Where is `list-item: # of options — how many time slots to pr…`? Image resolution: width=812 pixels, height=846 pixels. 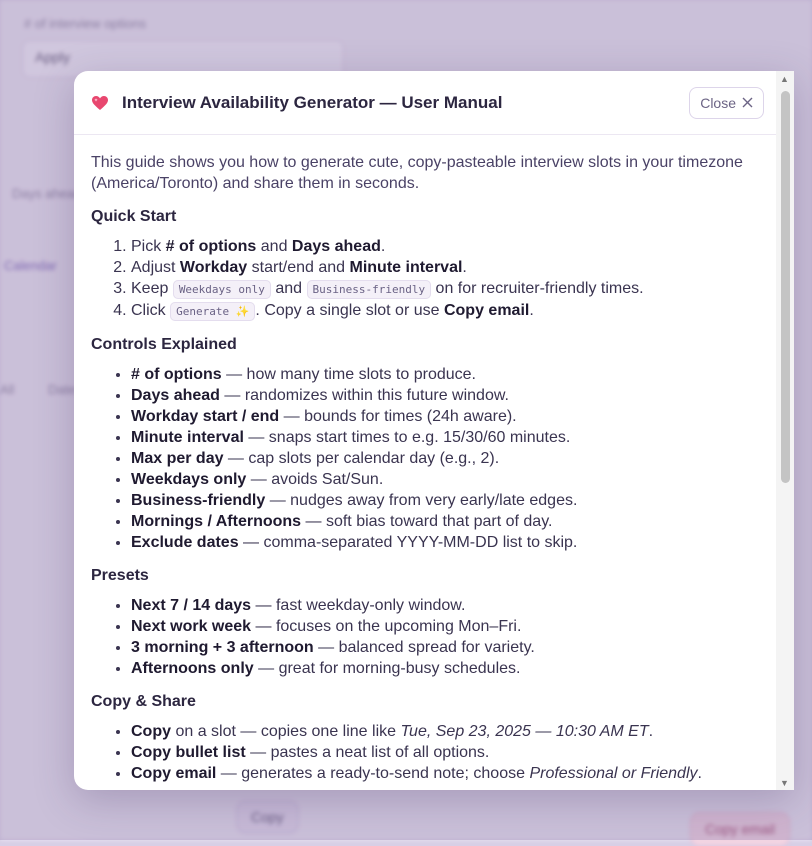 list-item: # of options — how many time slots to pr… is located at coordinates (445, 374).